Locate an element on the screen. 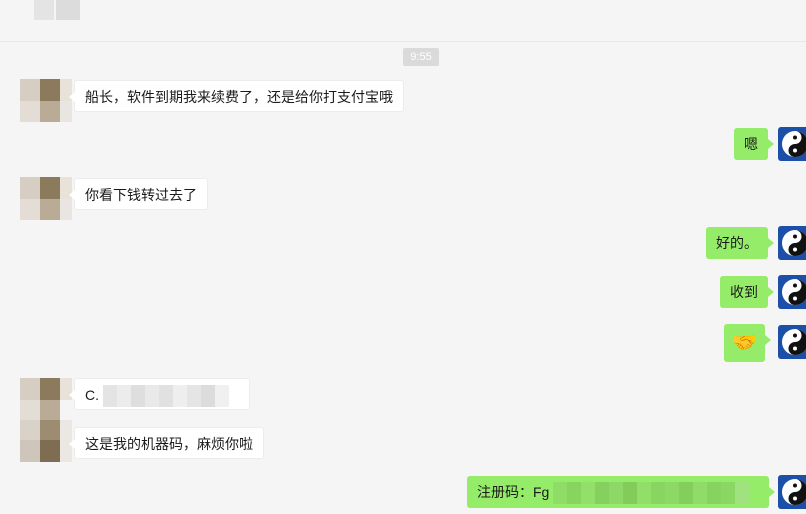 The image size is (806, 514). message-bubble-incoming: 这是我的机器码，麻烦你啦 is located at coordinates (166, 443).